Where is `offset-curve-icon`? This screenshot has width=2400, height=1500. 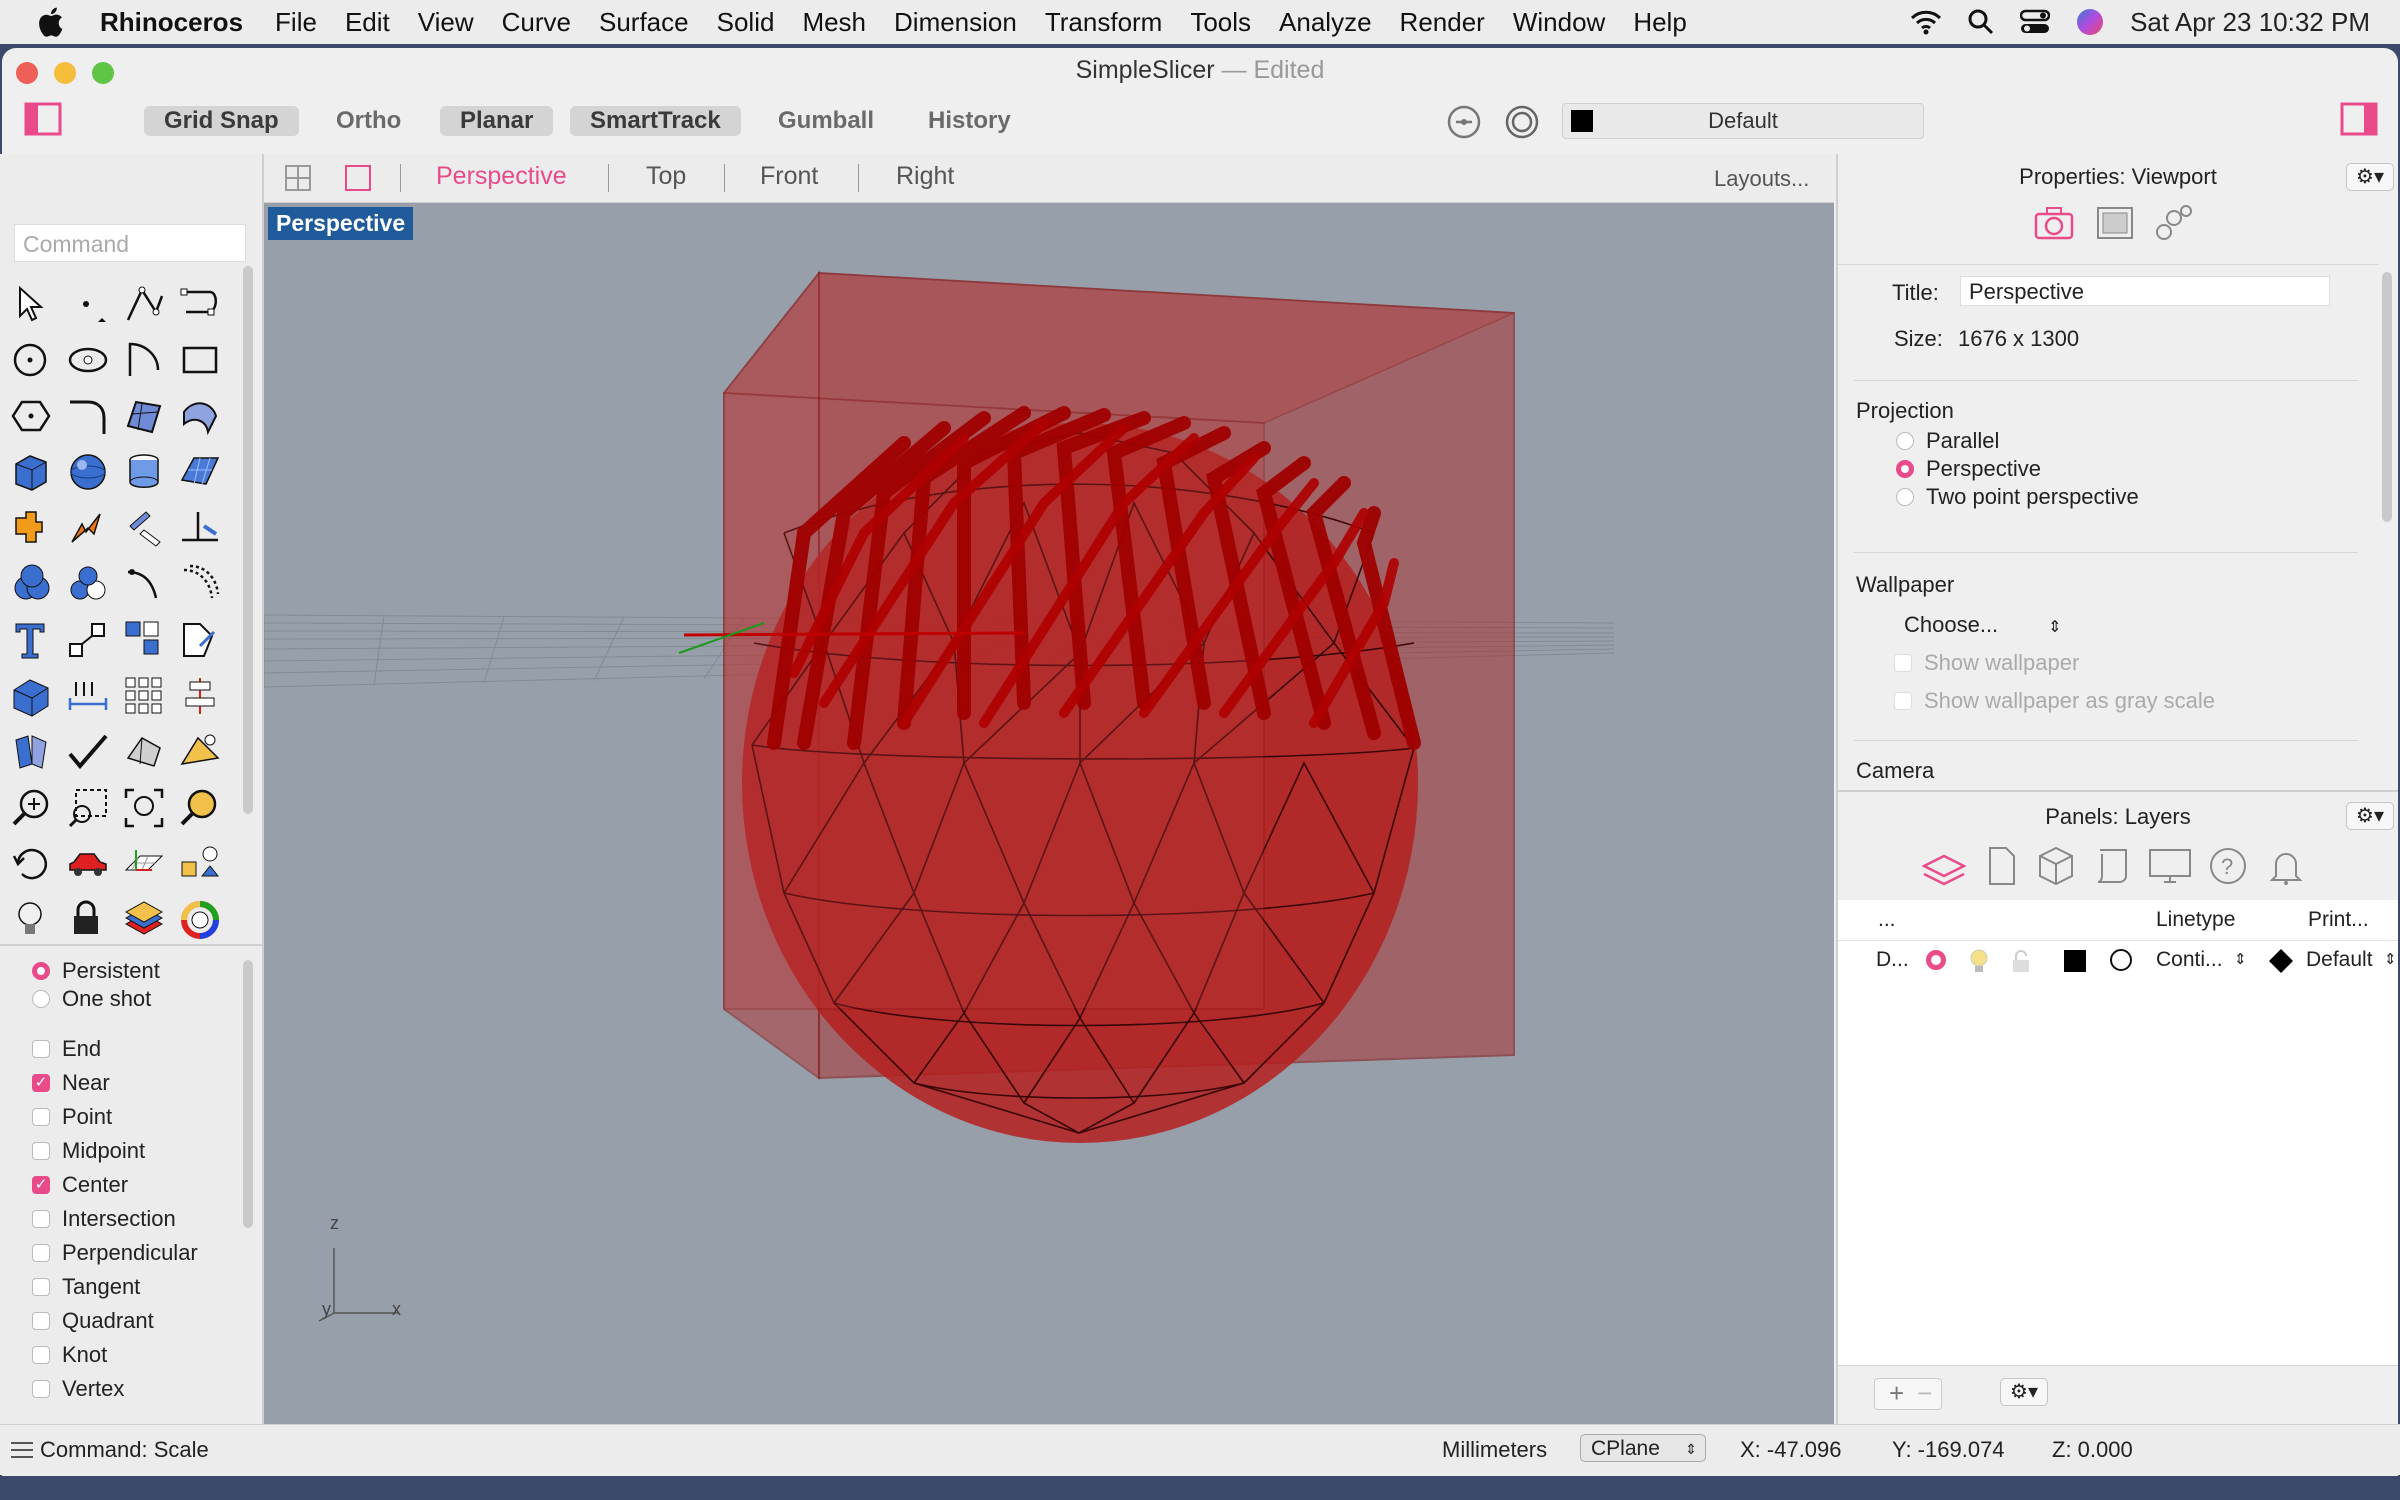
offset-curve-icon is located at coordinates (200, 584).